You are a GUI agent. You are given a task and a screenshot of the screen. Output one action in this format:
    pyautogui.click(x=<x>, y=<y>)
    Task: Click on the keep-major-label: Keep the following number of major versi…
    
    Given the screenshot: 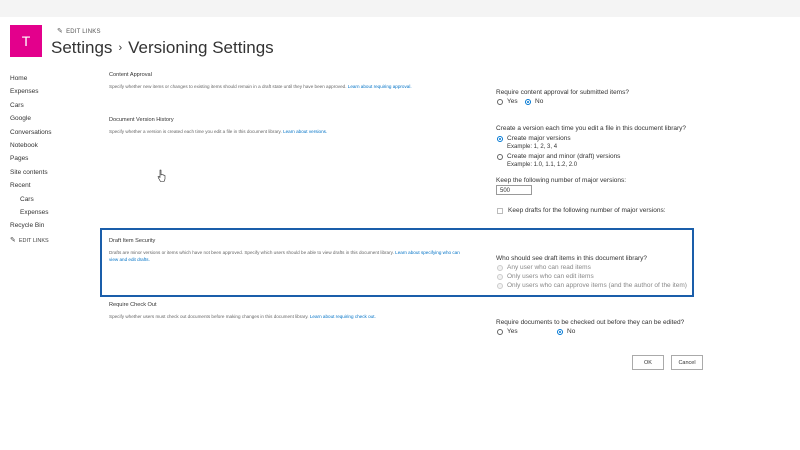 What is the action you would take?
    pyautogui.click(x=561, y=180)
    